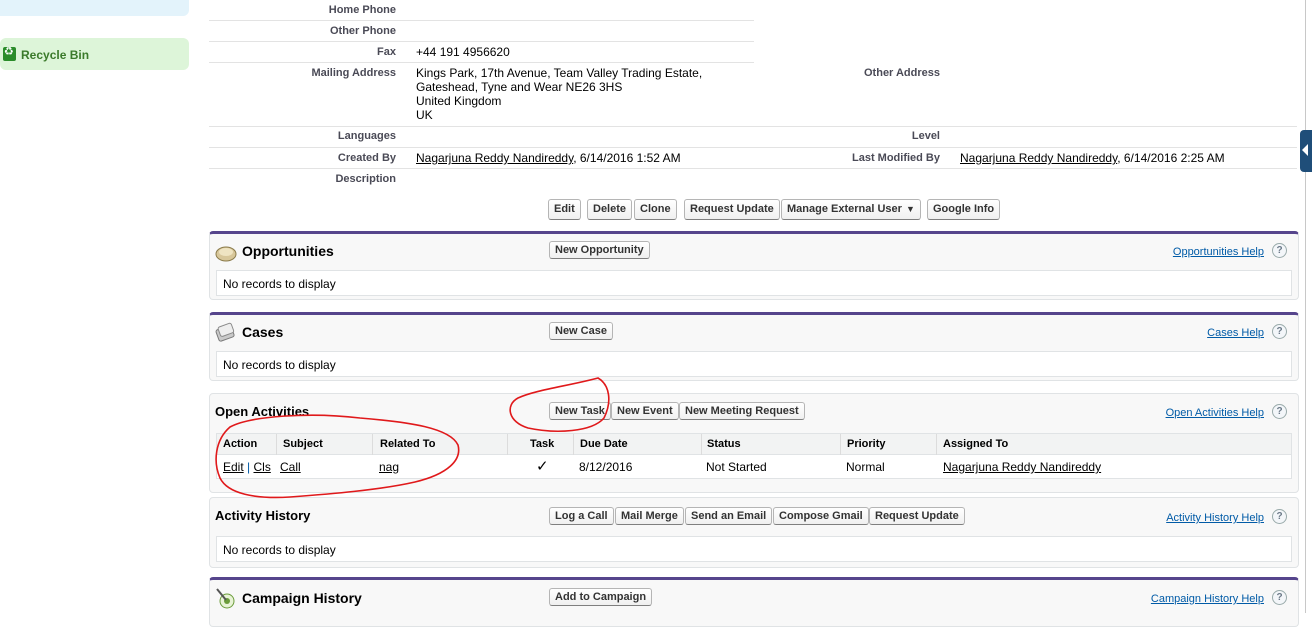 Image resolution: width=1312 pixels, height=627 pixels. I want to click on mail-merge-button: Mail Merge, so click(649, 516).